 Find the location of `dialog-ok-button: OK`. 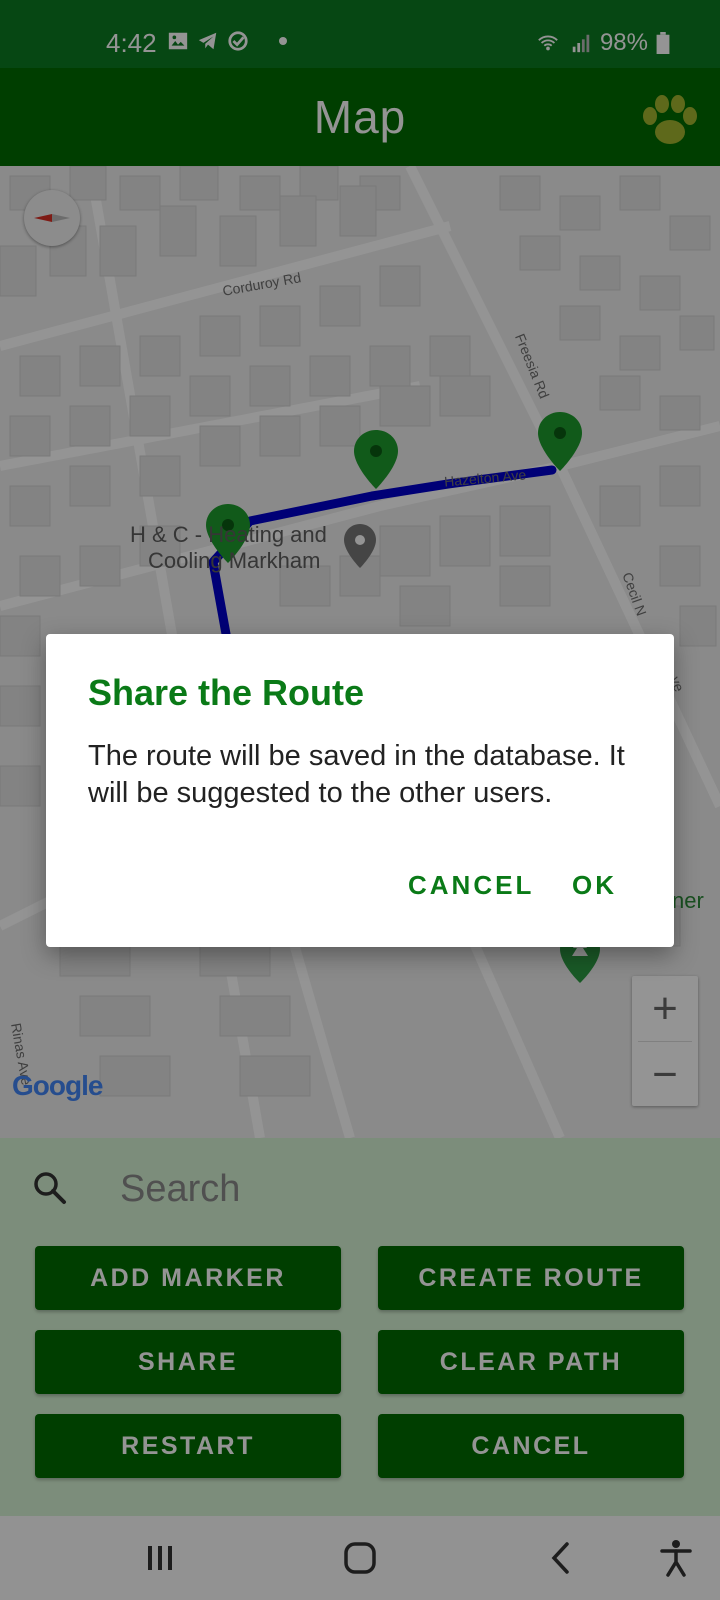

dialog-ok-button: OK is located at coordinates (594, 885).